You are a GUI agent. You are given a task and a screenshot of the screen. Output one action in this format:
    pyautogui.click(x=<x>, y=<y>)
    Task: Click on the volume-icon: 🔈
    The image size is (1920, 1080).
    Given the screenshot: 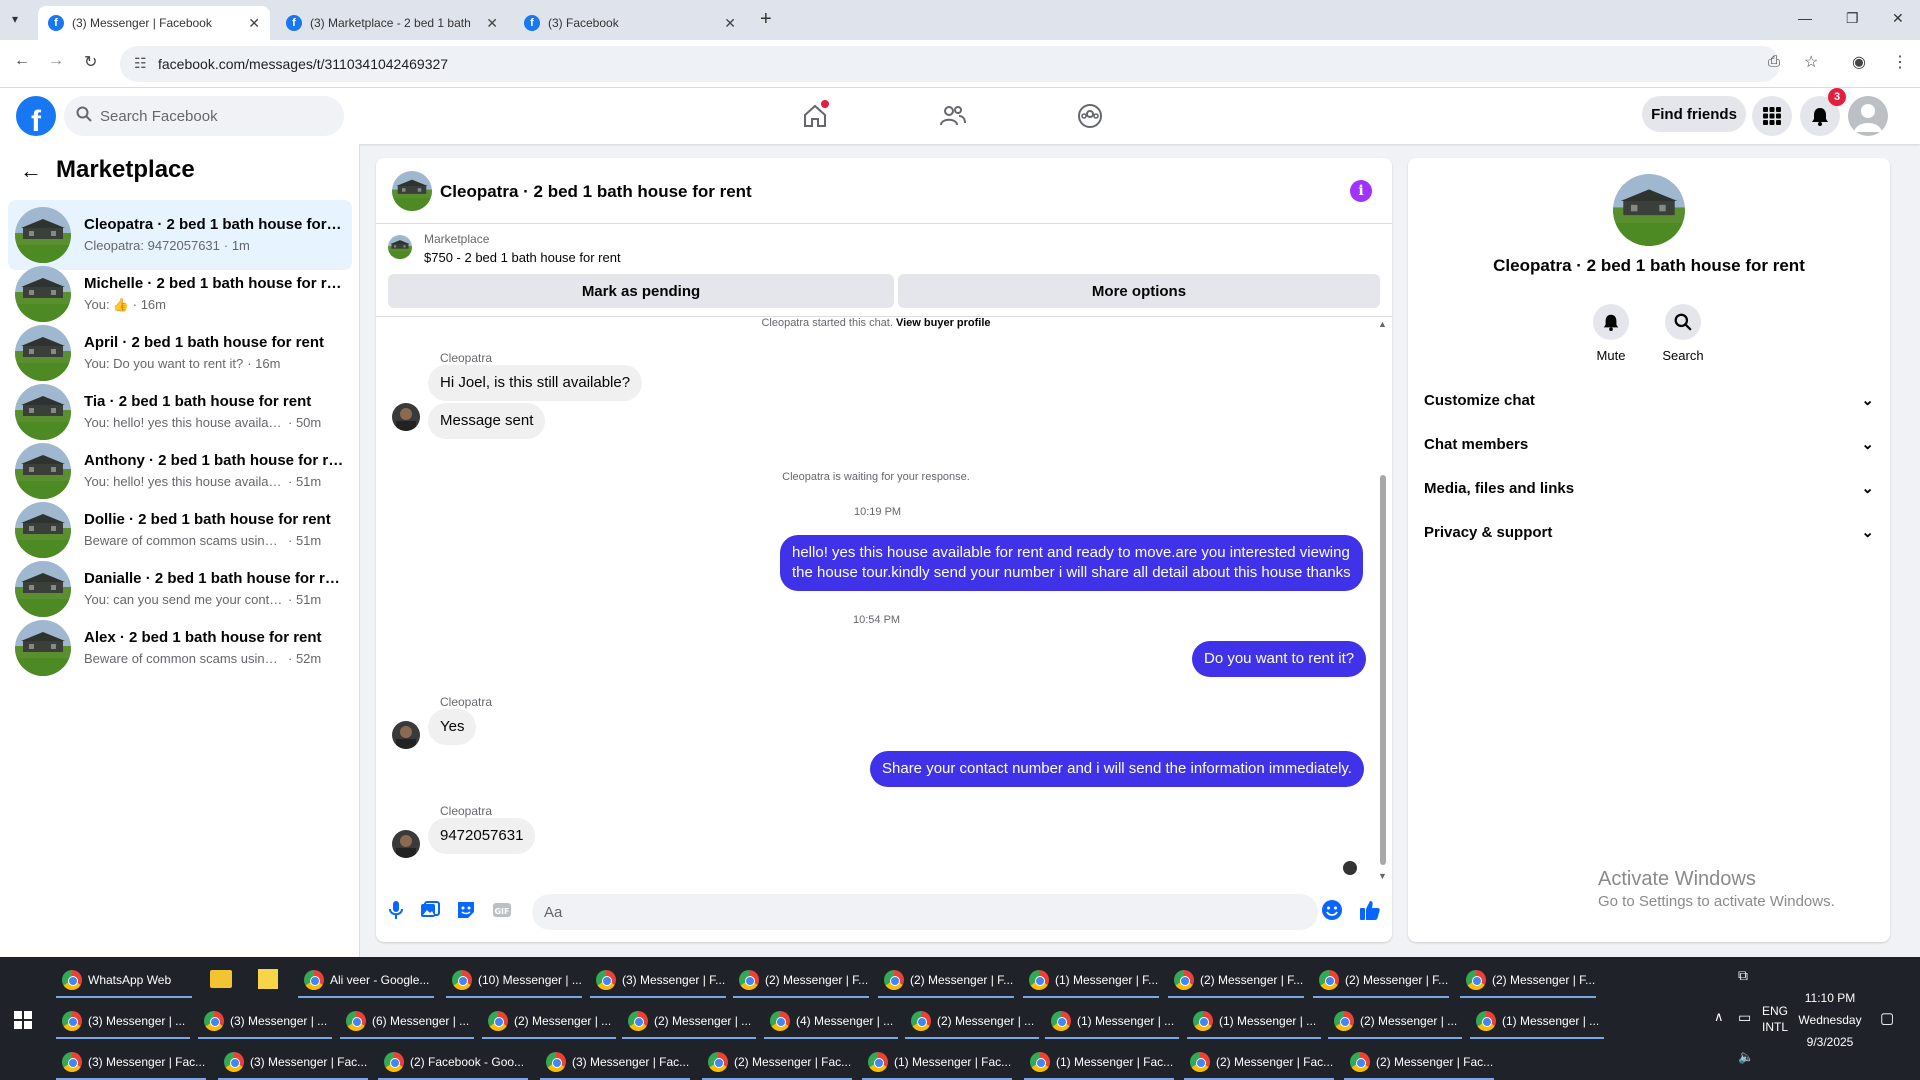 What is the action you would take?
    pyautogui.click(x=1746, y=1057)
    